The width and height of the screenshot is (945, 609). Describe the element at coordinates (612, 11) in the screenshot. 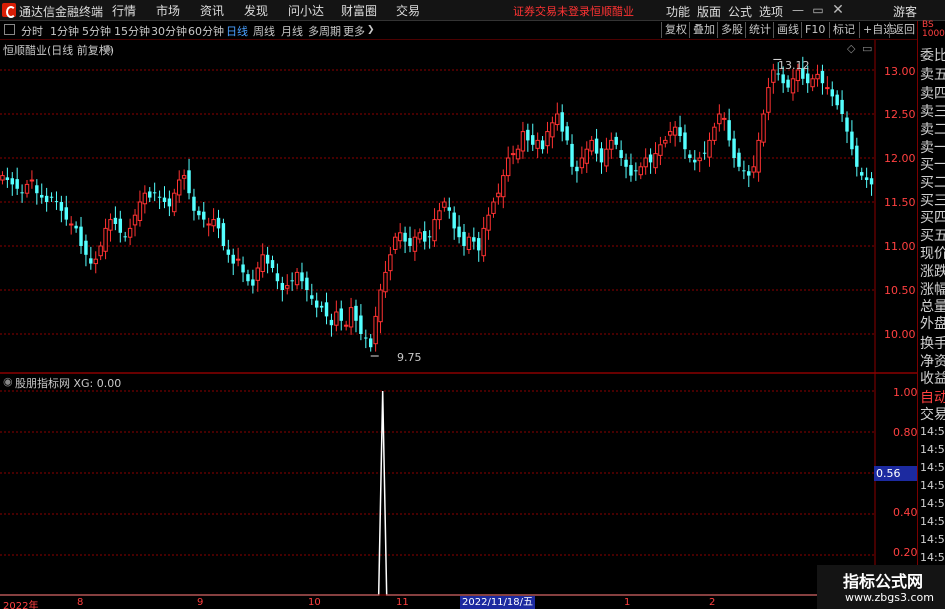

I see `current-stock-link: 恒顺醋业` at that location.